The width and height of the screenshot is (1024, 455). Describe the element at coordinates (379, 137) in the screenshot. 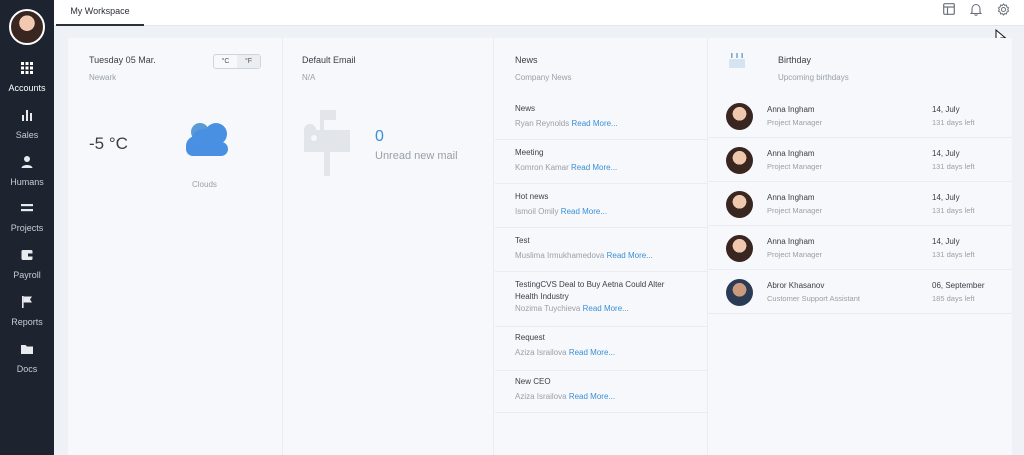

I see `unread-count: 0` at that location.